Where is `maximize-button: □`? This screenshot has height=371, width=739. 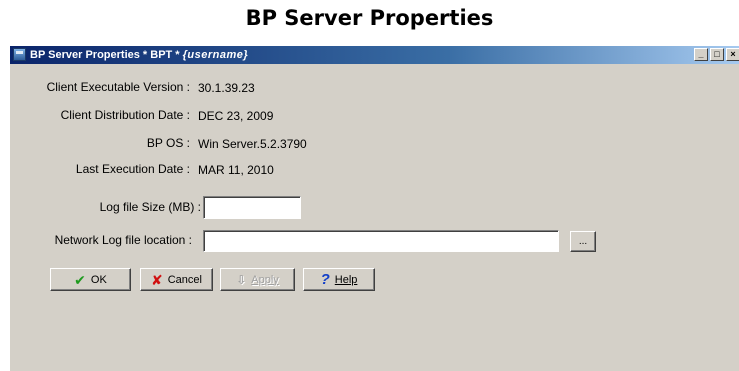 maximize-button: □ is located at coordinates (717, 54).